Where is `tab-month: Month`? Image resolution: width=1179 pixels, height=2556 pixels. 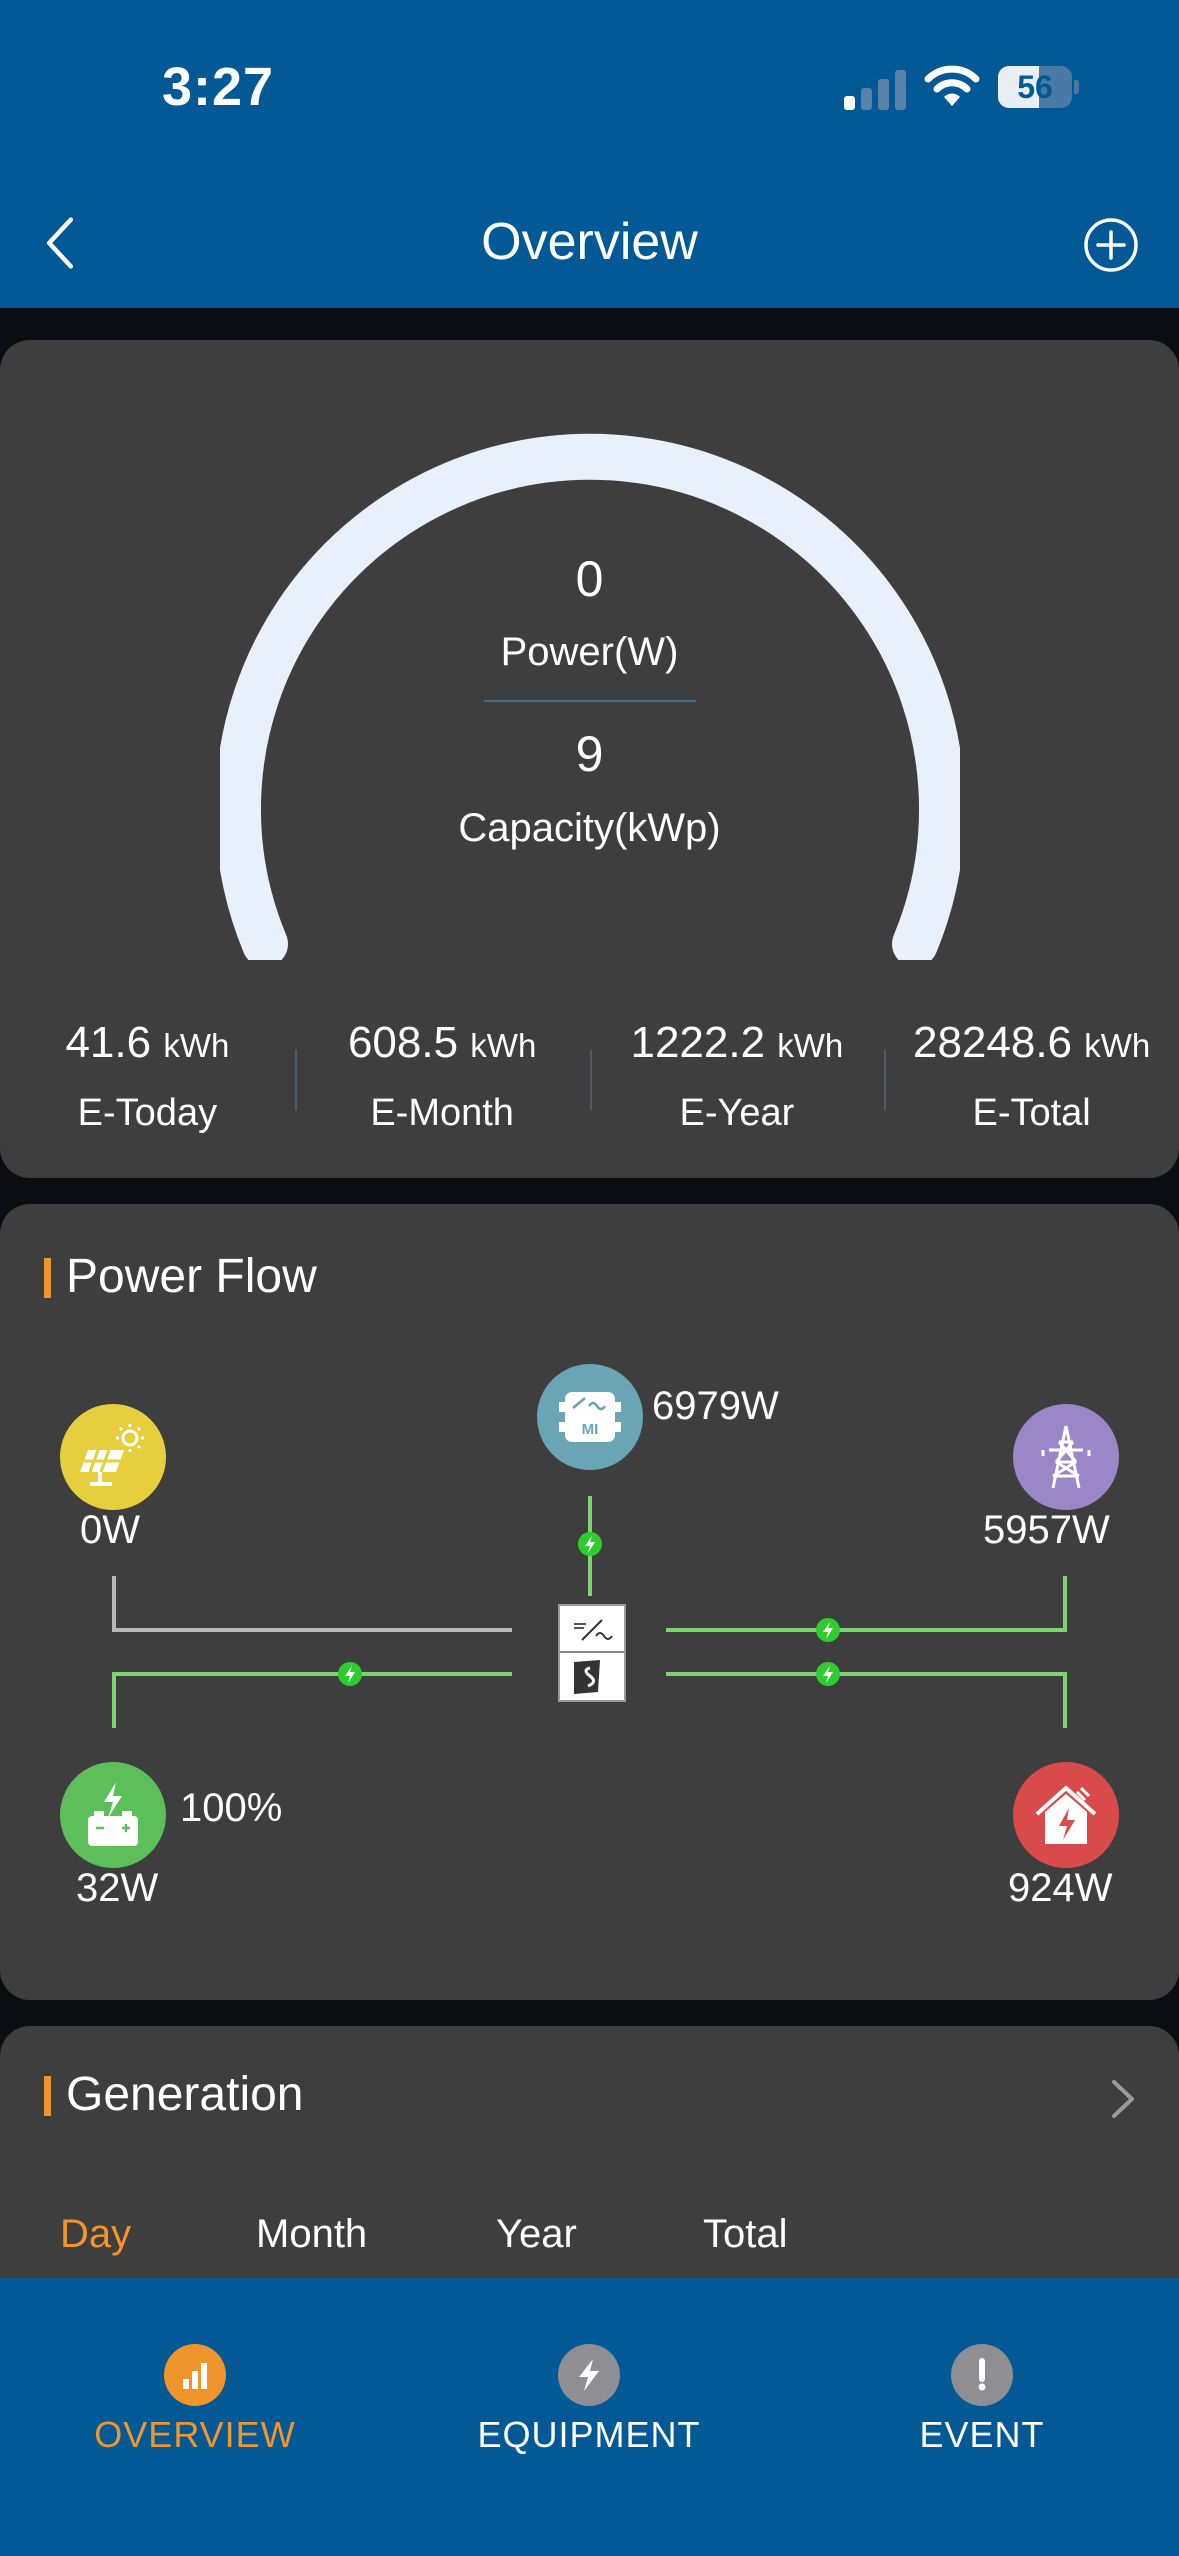 tab-month: Month is located at coordinates (311, 2234).